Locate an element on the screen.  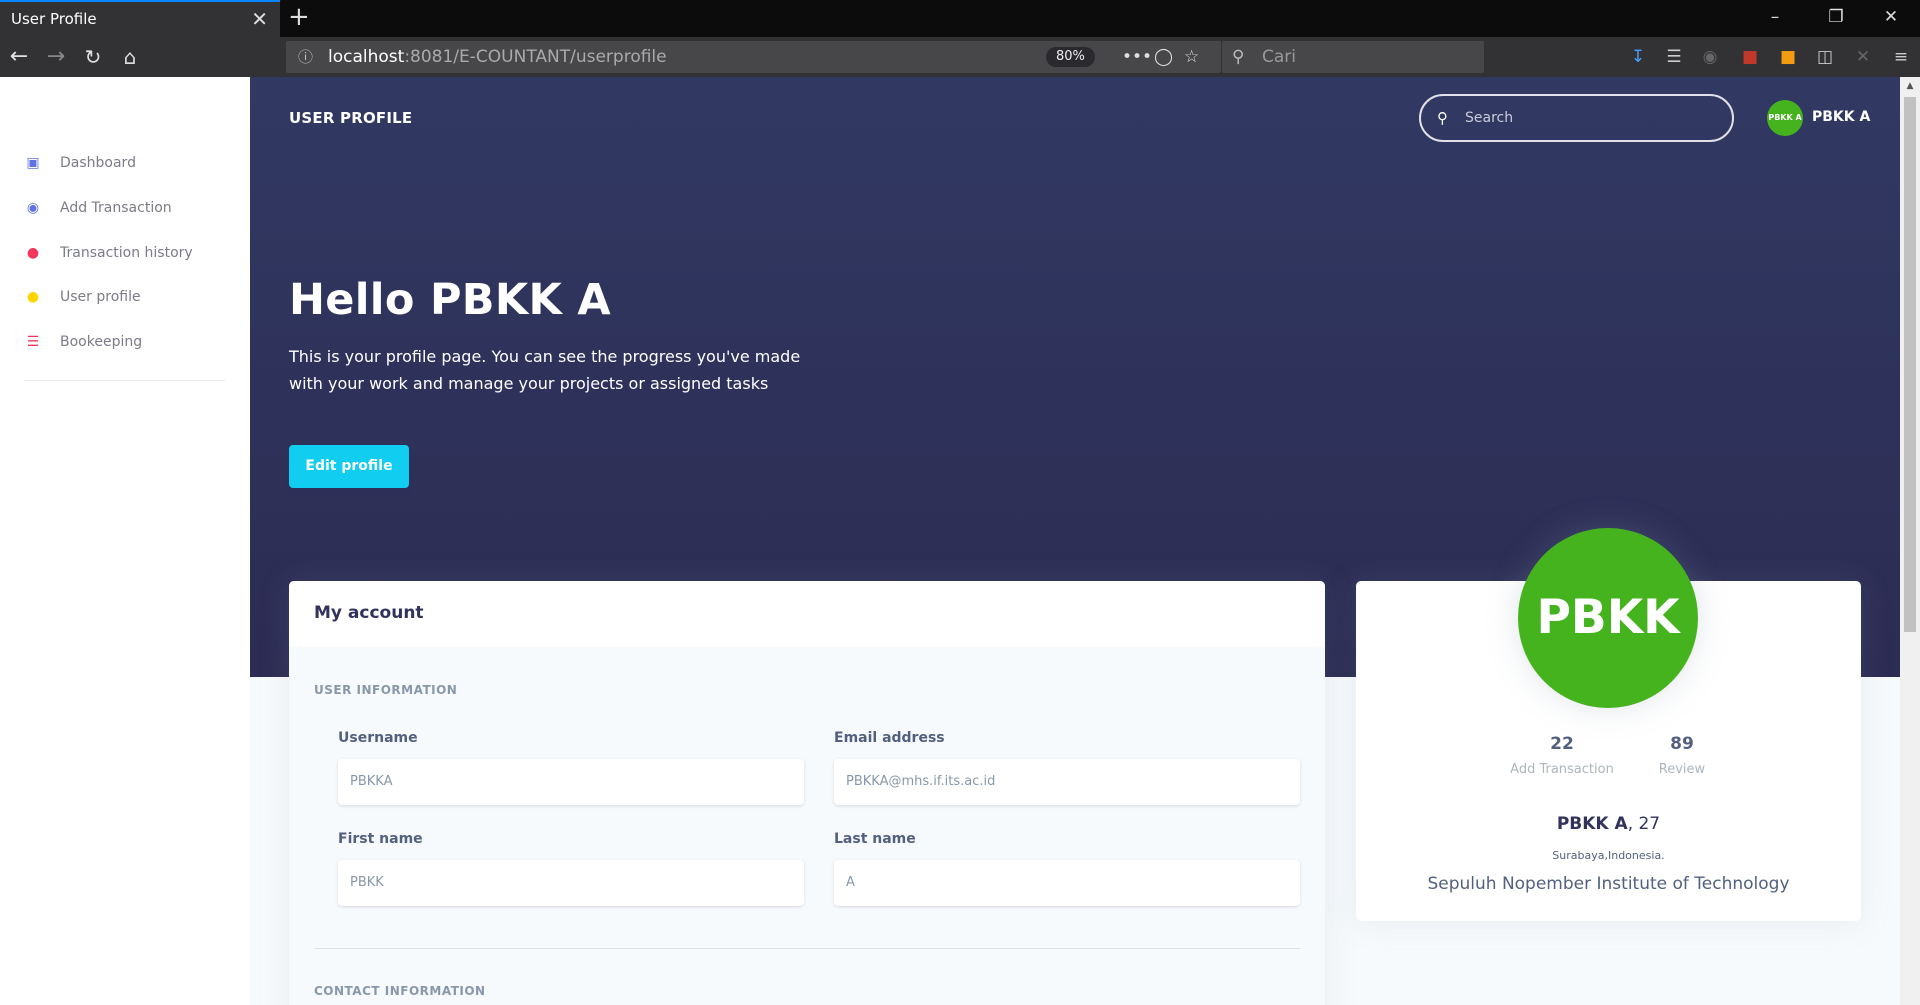
sidebar-item-transaction-history: ● Transaction history is located at coordinates (107, 253).